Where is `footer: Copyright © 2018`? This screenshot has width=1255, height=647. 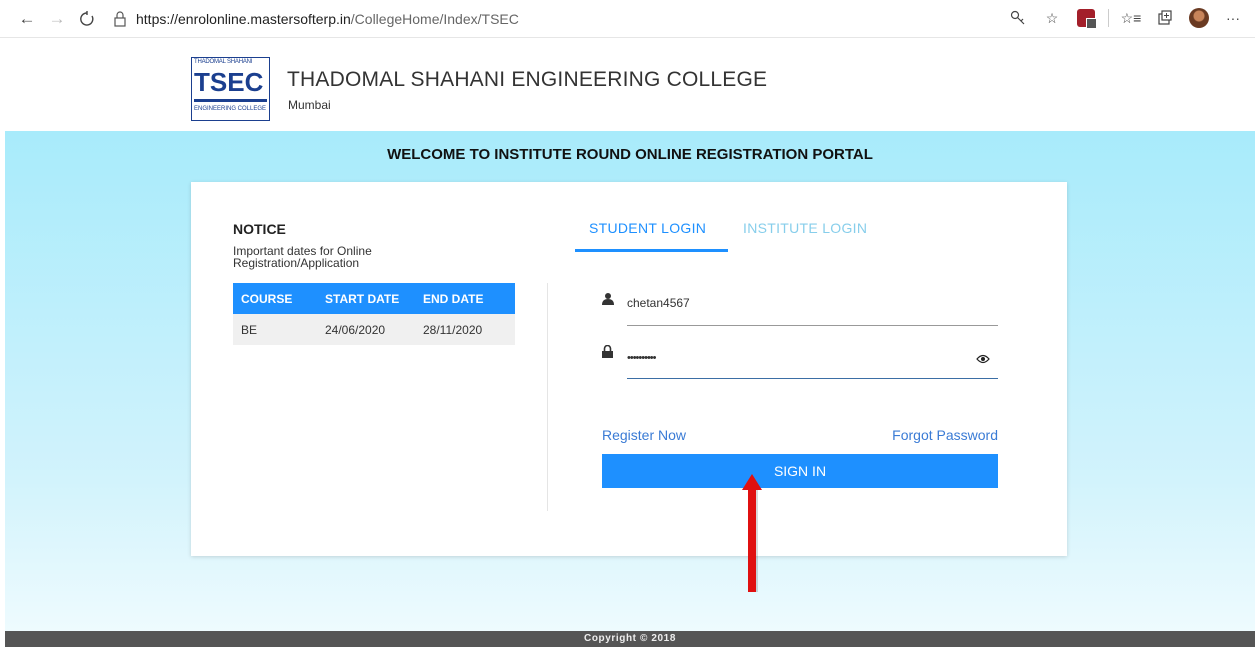 footer: Copyright © 2018 is located at coordinates (630, 639).